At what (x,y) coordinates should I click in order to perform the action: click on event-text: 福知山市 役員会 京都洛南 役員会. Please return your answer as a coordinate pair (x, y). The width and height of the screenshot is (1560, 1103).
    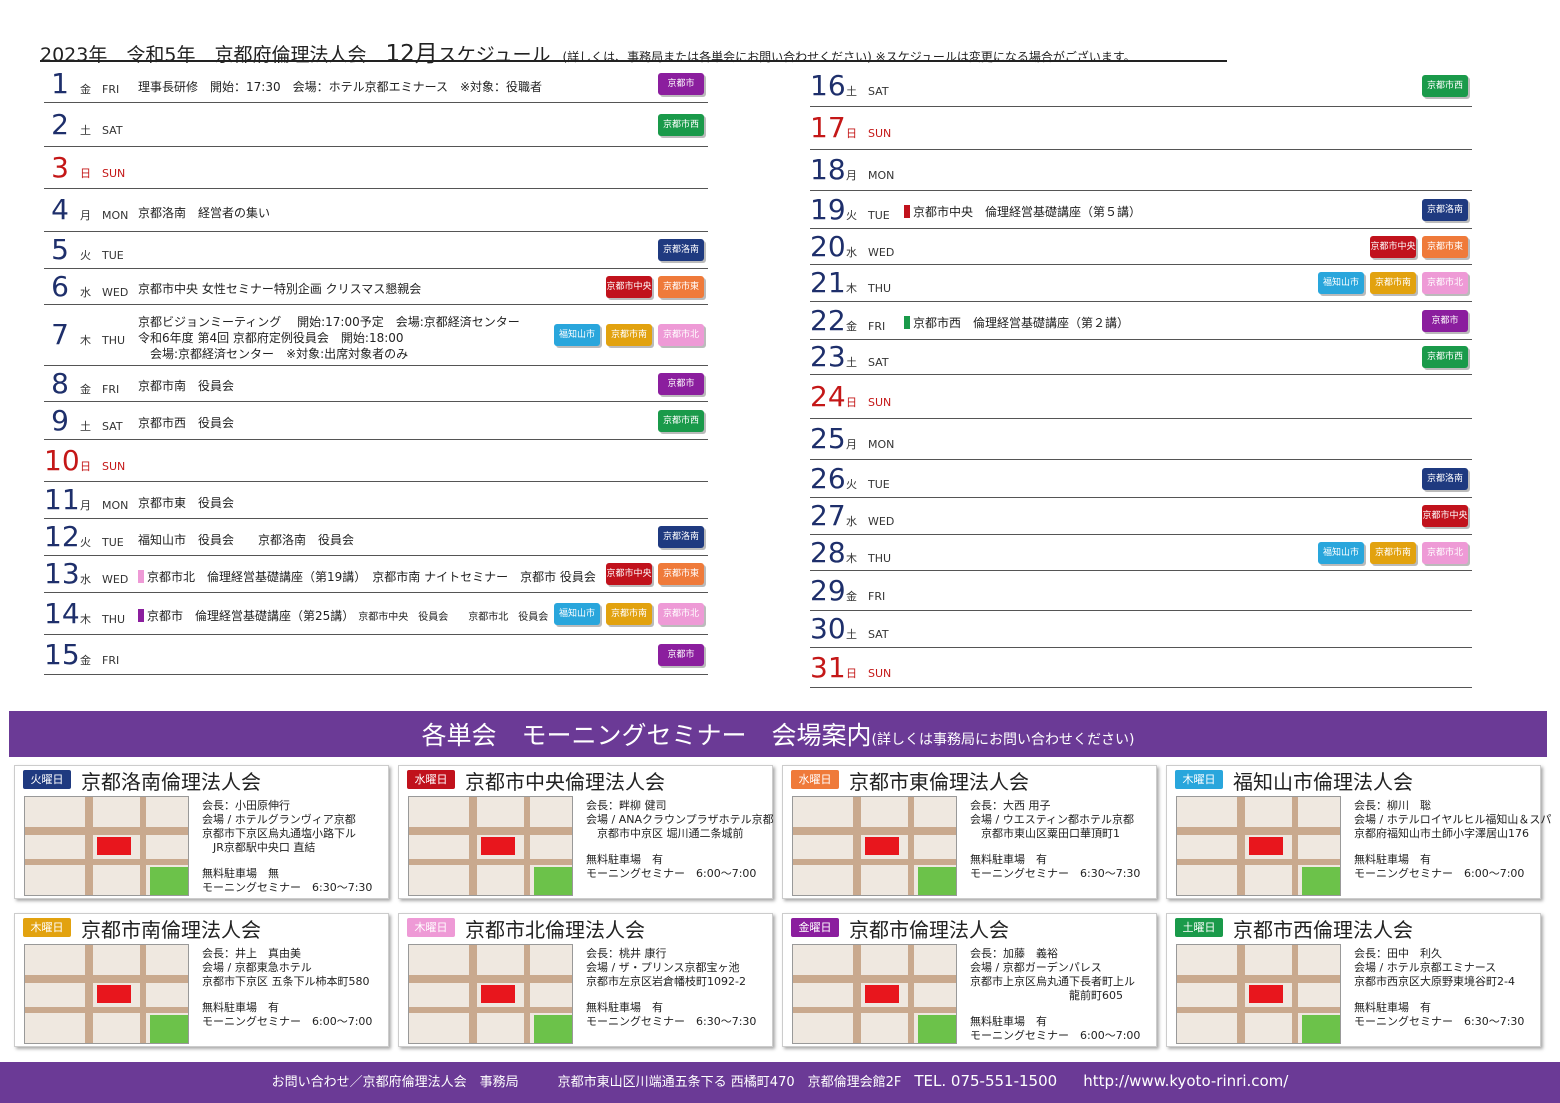
    Looking at the image, I should click on (423, 540).